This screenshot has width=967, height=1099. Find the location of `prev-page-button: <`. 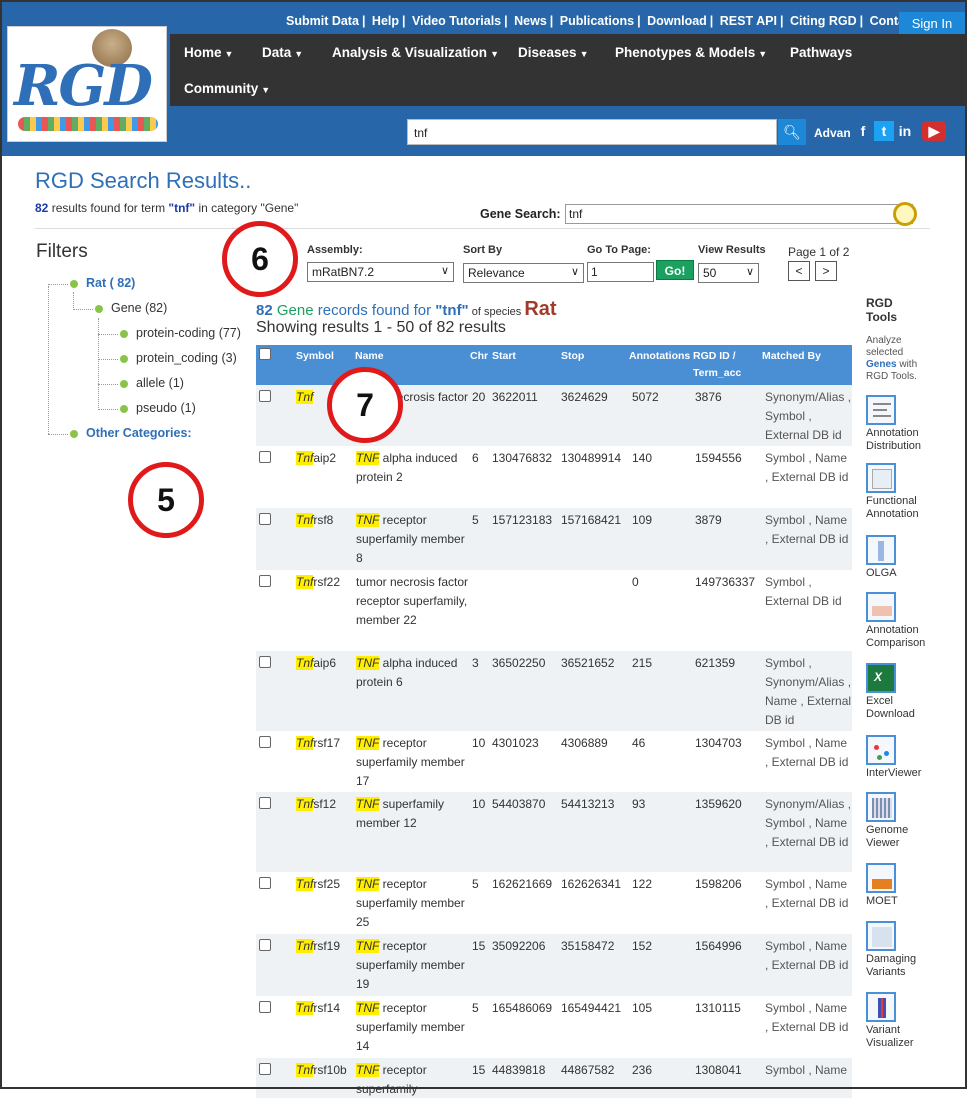

prev-page-button: < is located at coordinates (799, 271).